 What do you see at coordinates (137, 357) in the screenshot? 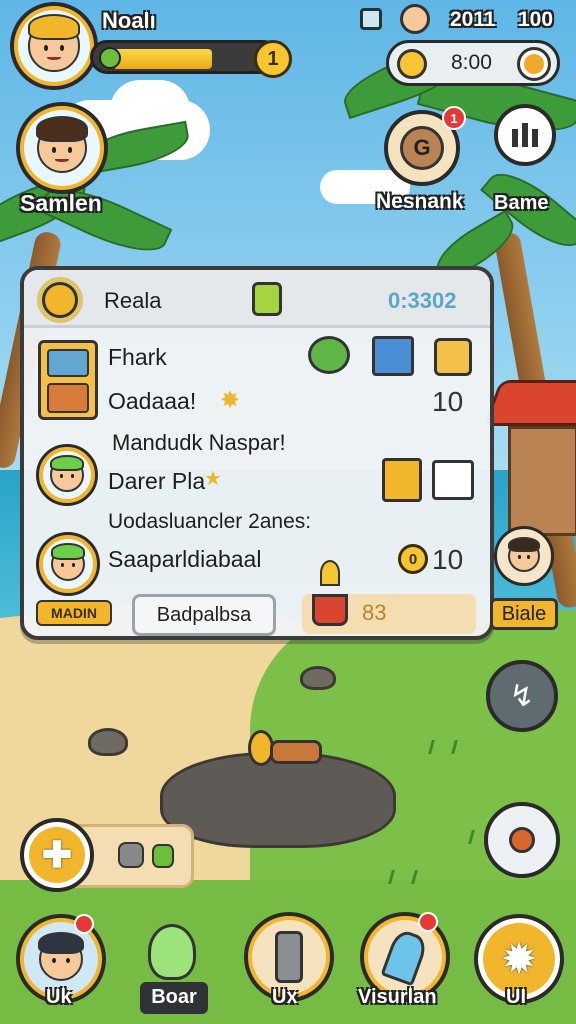
I see `row1-title: Fhark` at bounding box center [137, 357].